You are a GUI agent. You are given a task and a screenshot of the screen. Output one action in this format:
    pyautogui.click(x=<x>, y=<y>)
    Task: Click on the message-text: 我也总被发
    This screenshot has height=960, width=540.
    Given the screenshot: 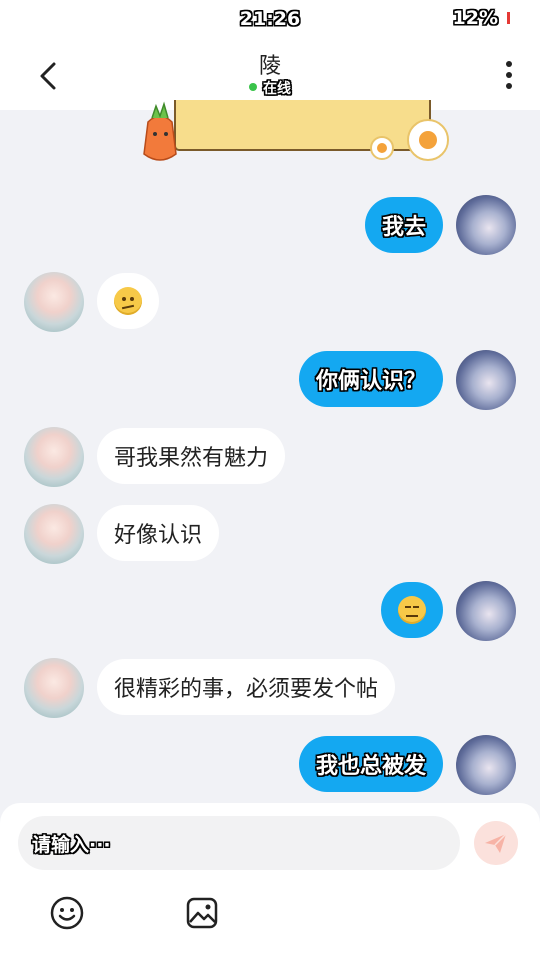 What is the action you would take?
    pyautogui.click(x=370, y=766)
    